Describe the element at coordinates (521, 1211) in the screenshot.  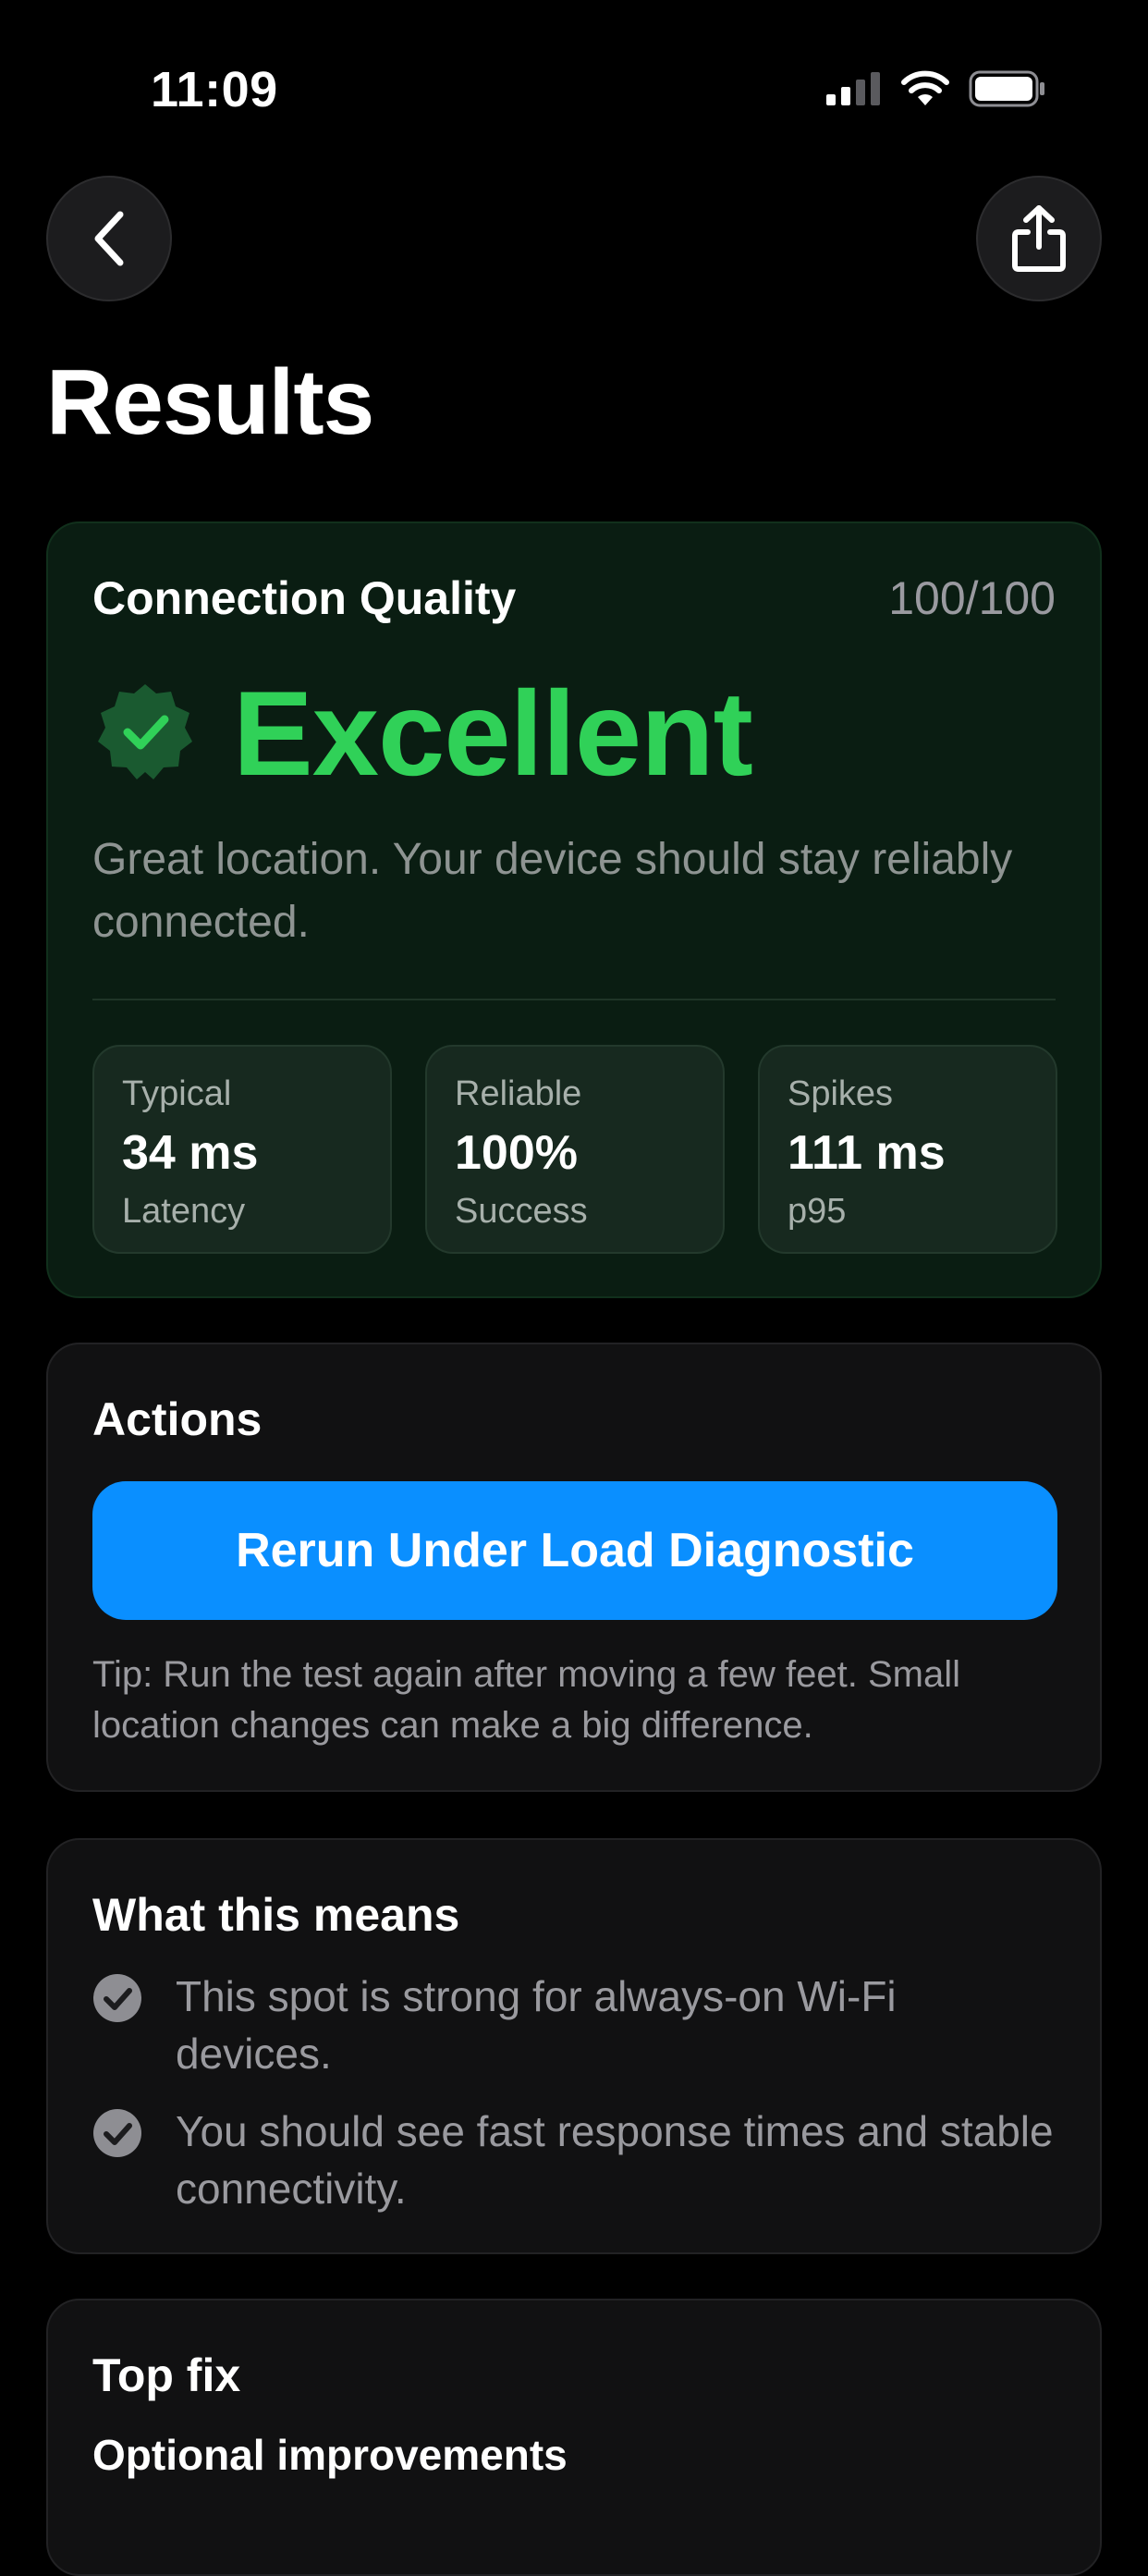
I see `metric-caption: Success` at that location.